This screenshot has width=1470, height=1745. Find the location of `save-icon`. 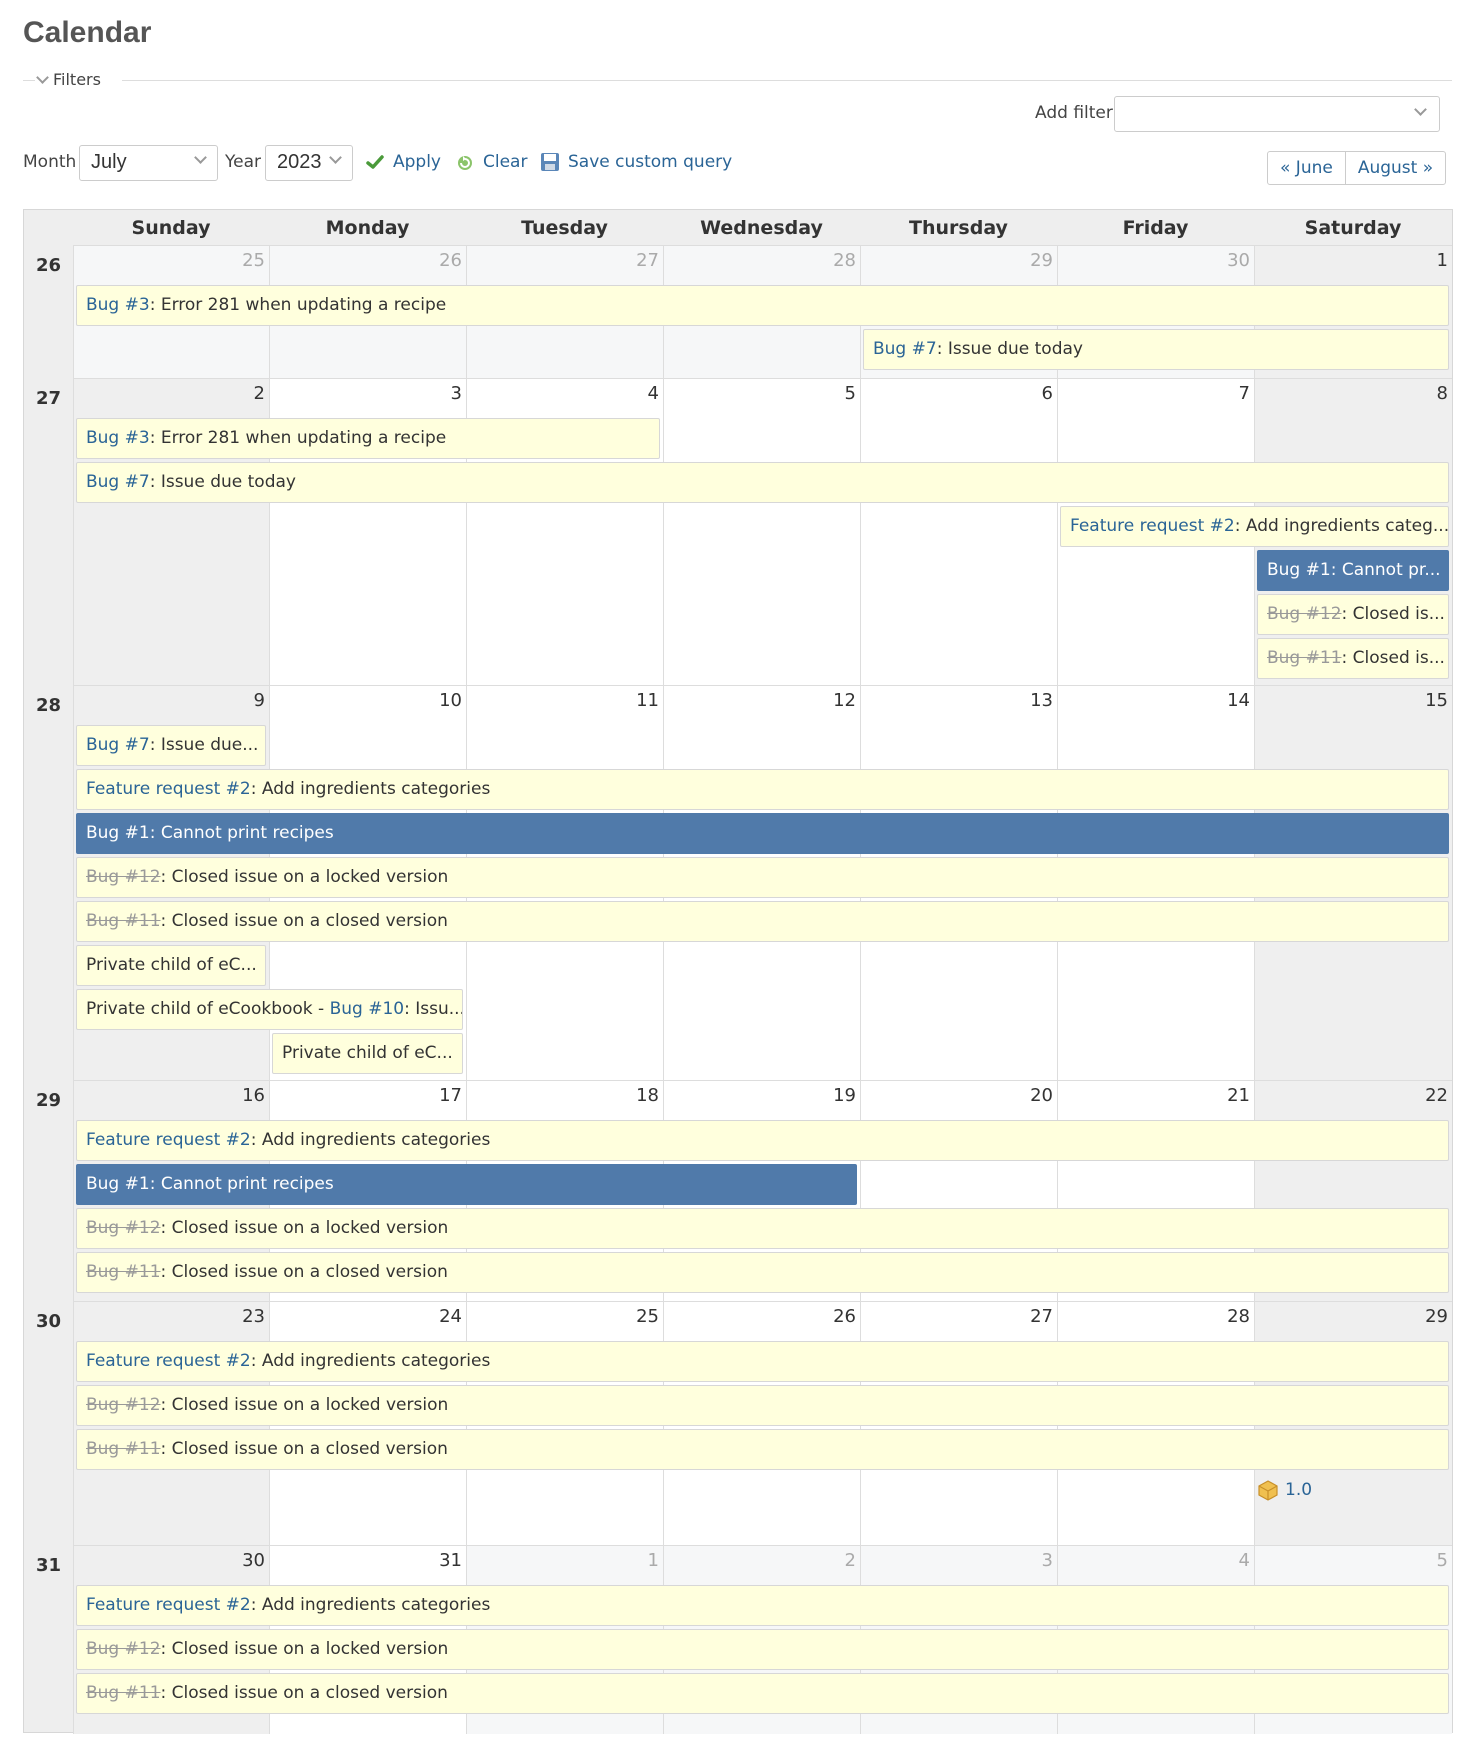

save-icon is located at coordinates (550, 162).